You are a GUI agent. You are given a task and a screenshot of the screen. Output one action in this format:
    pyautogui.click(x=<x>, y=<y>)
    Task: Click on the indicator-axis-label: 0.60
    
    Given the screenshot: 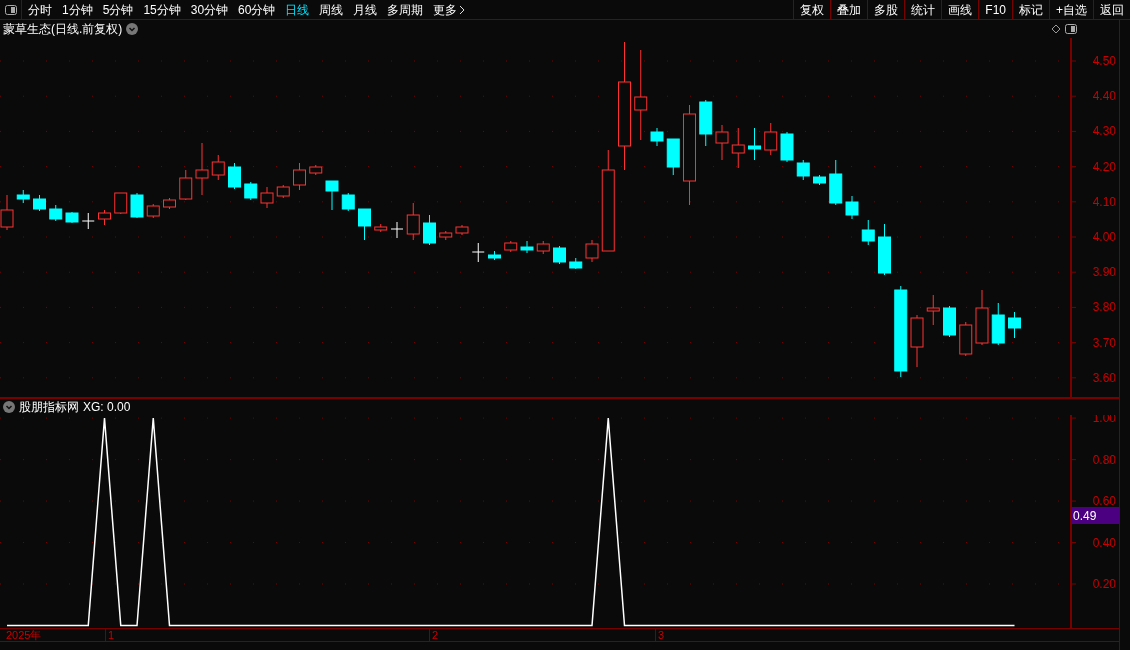 What is the action you would take?
    pyautogui.click(x=1104, y=501)
    